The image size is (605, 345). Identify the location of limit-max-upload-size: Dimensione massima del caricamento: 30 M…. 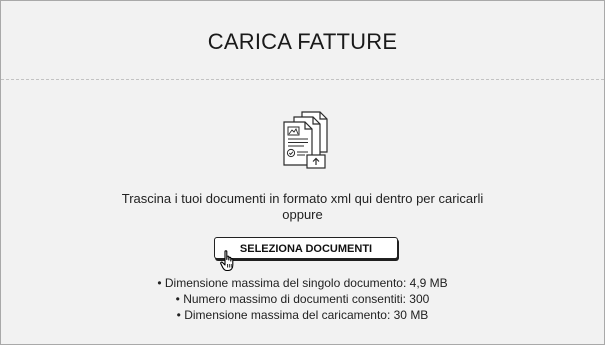
(302, 315).